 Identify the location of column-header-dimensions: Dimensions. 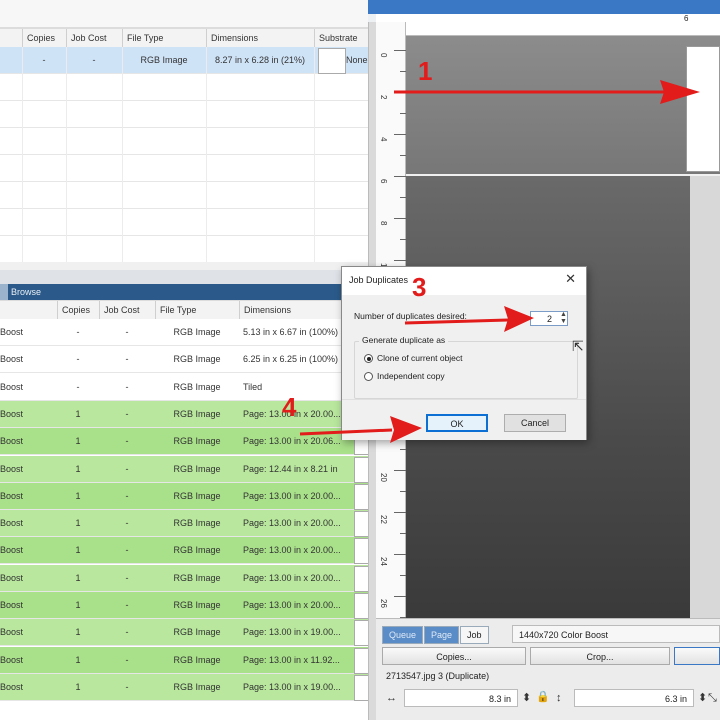
(260, 38).